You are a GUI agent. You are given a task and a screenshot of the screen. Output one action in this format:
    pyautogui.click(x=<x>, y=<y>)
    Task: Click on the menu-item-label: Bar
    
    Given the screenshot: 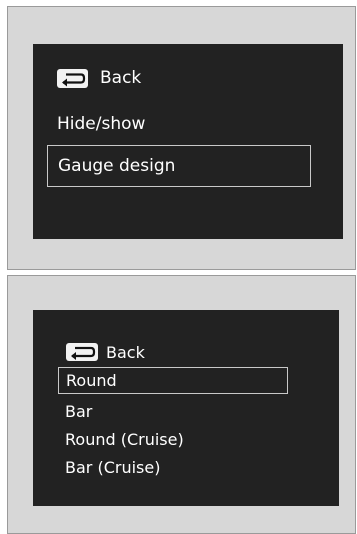 What is the action you would take?
    pyautogui.click(x=79, y=411)
    